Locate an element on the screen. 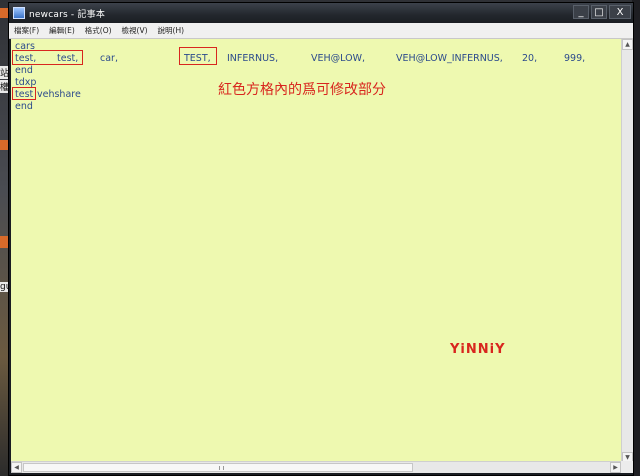 The width and height of the screenshot is (640, 476). menu-file: 檔案(F) is located at coordinates (26, 30).